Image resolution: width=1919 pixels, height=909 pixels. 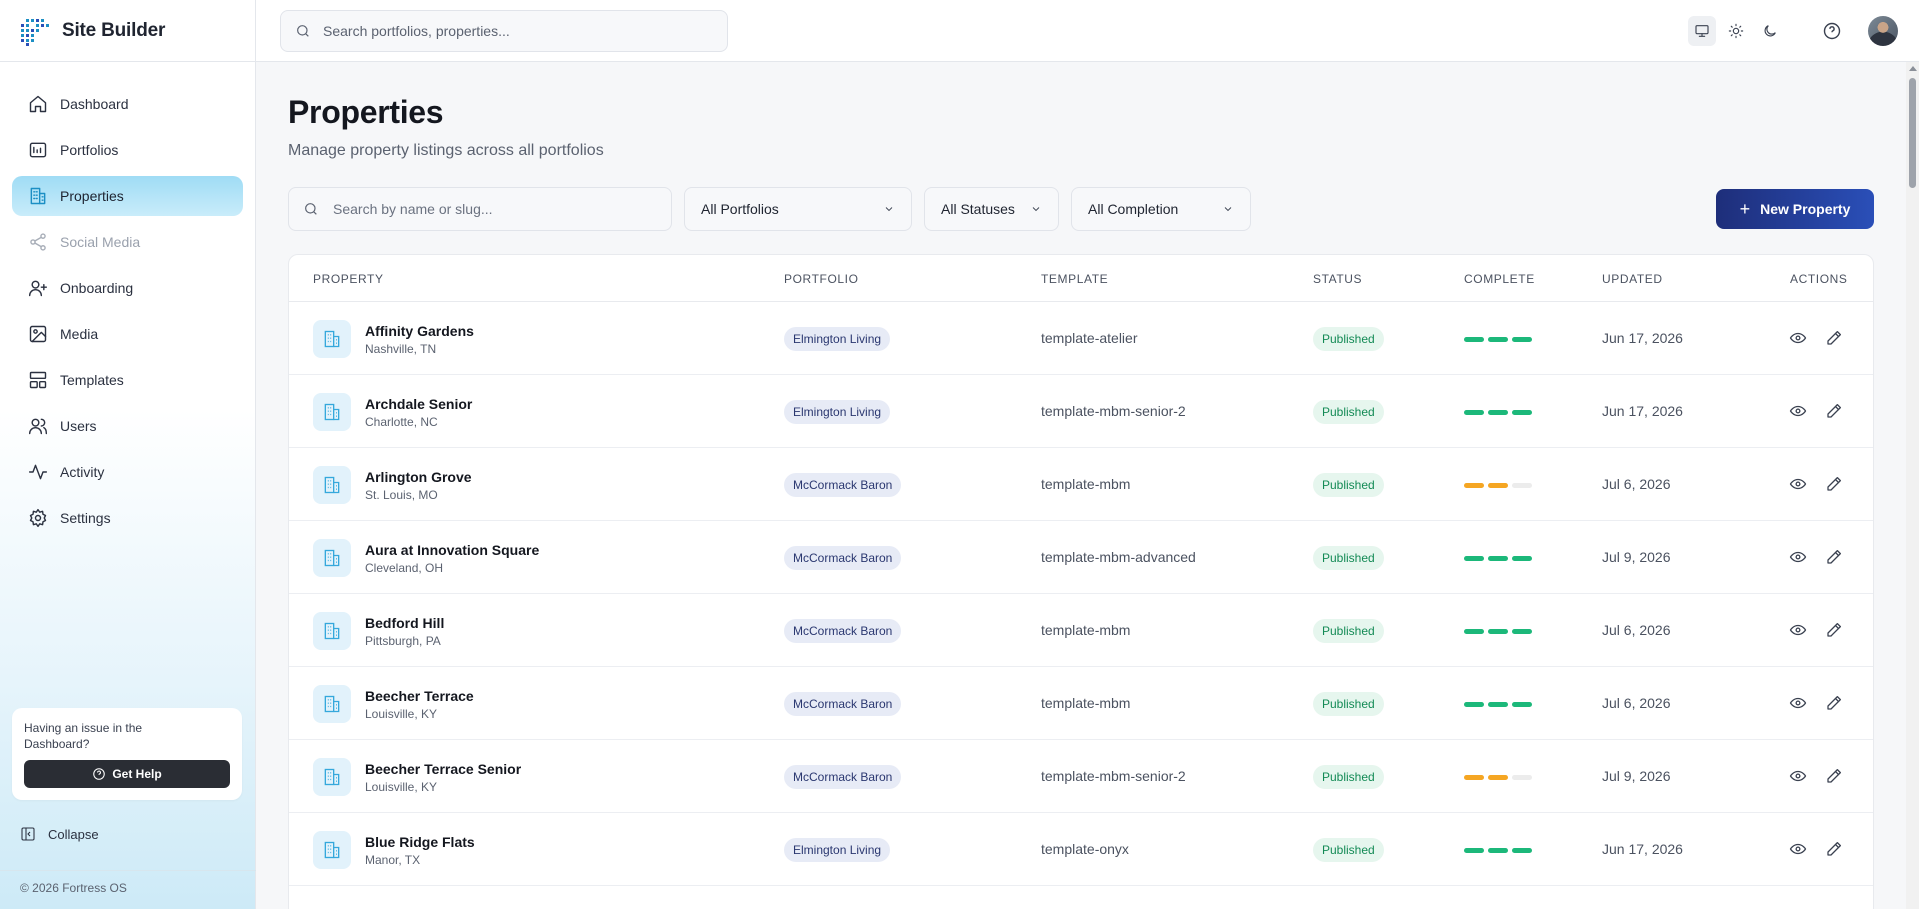 I want to click on property-name: Beecher Terrace Senior, so click(x=443, y=769).